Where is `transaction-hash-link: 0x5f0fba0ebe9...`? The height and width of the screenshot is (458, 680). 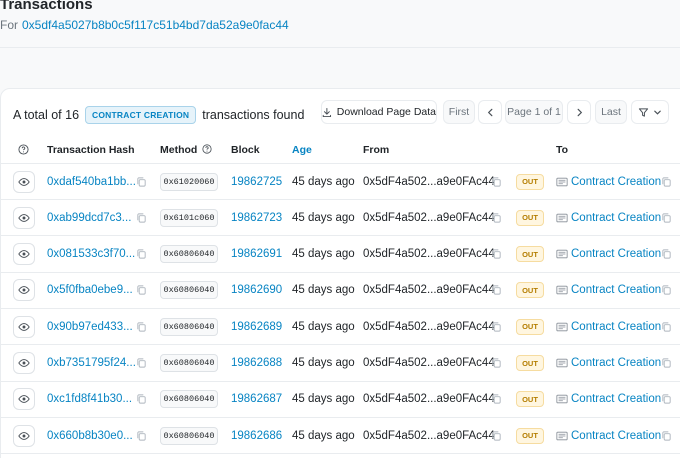 transaction-hash-link: 0x5f0fba0ebe9... is located at coordinates (90, 290).